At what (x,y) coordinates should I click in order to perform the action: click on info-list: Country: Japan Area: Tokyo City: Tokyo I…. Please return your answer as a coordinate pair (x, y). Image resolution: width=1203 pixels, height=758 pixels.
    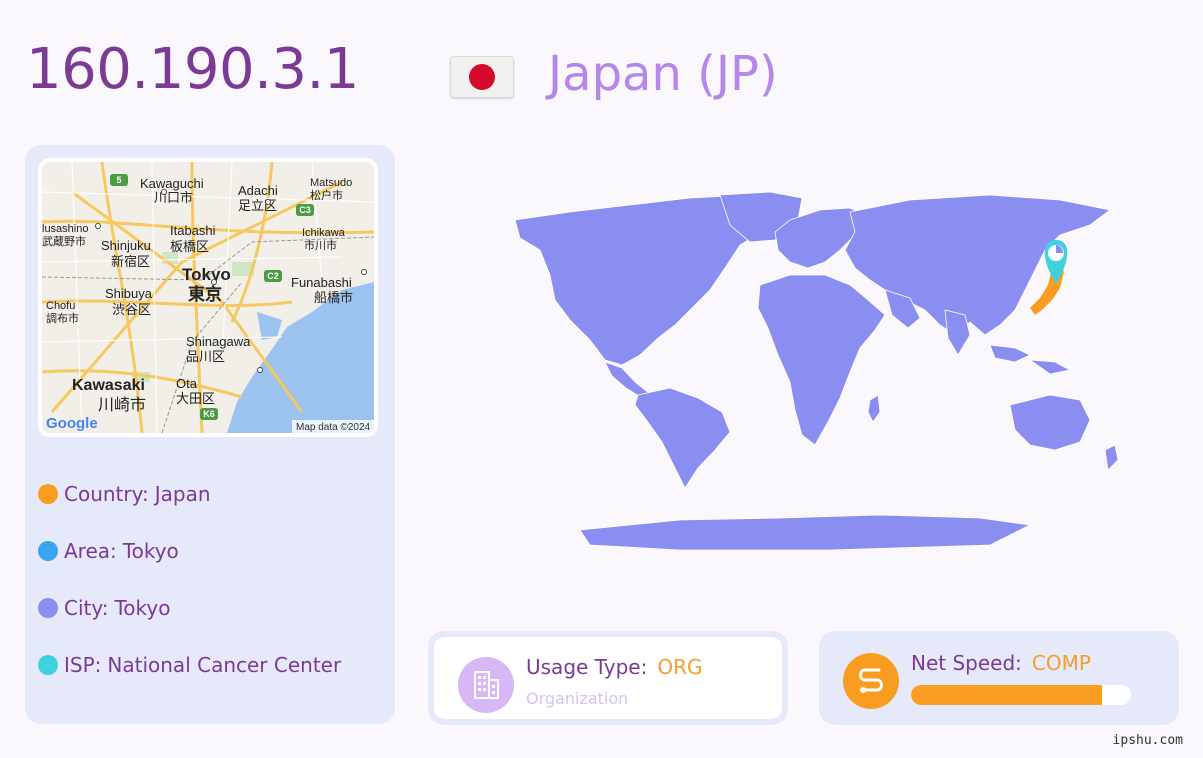
    Looking at the image, I should click on (189, 579).